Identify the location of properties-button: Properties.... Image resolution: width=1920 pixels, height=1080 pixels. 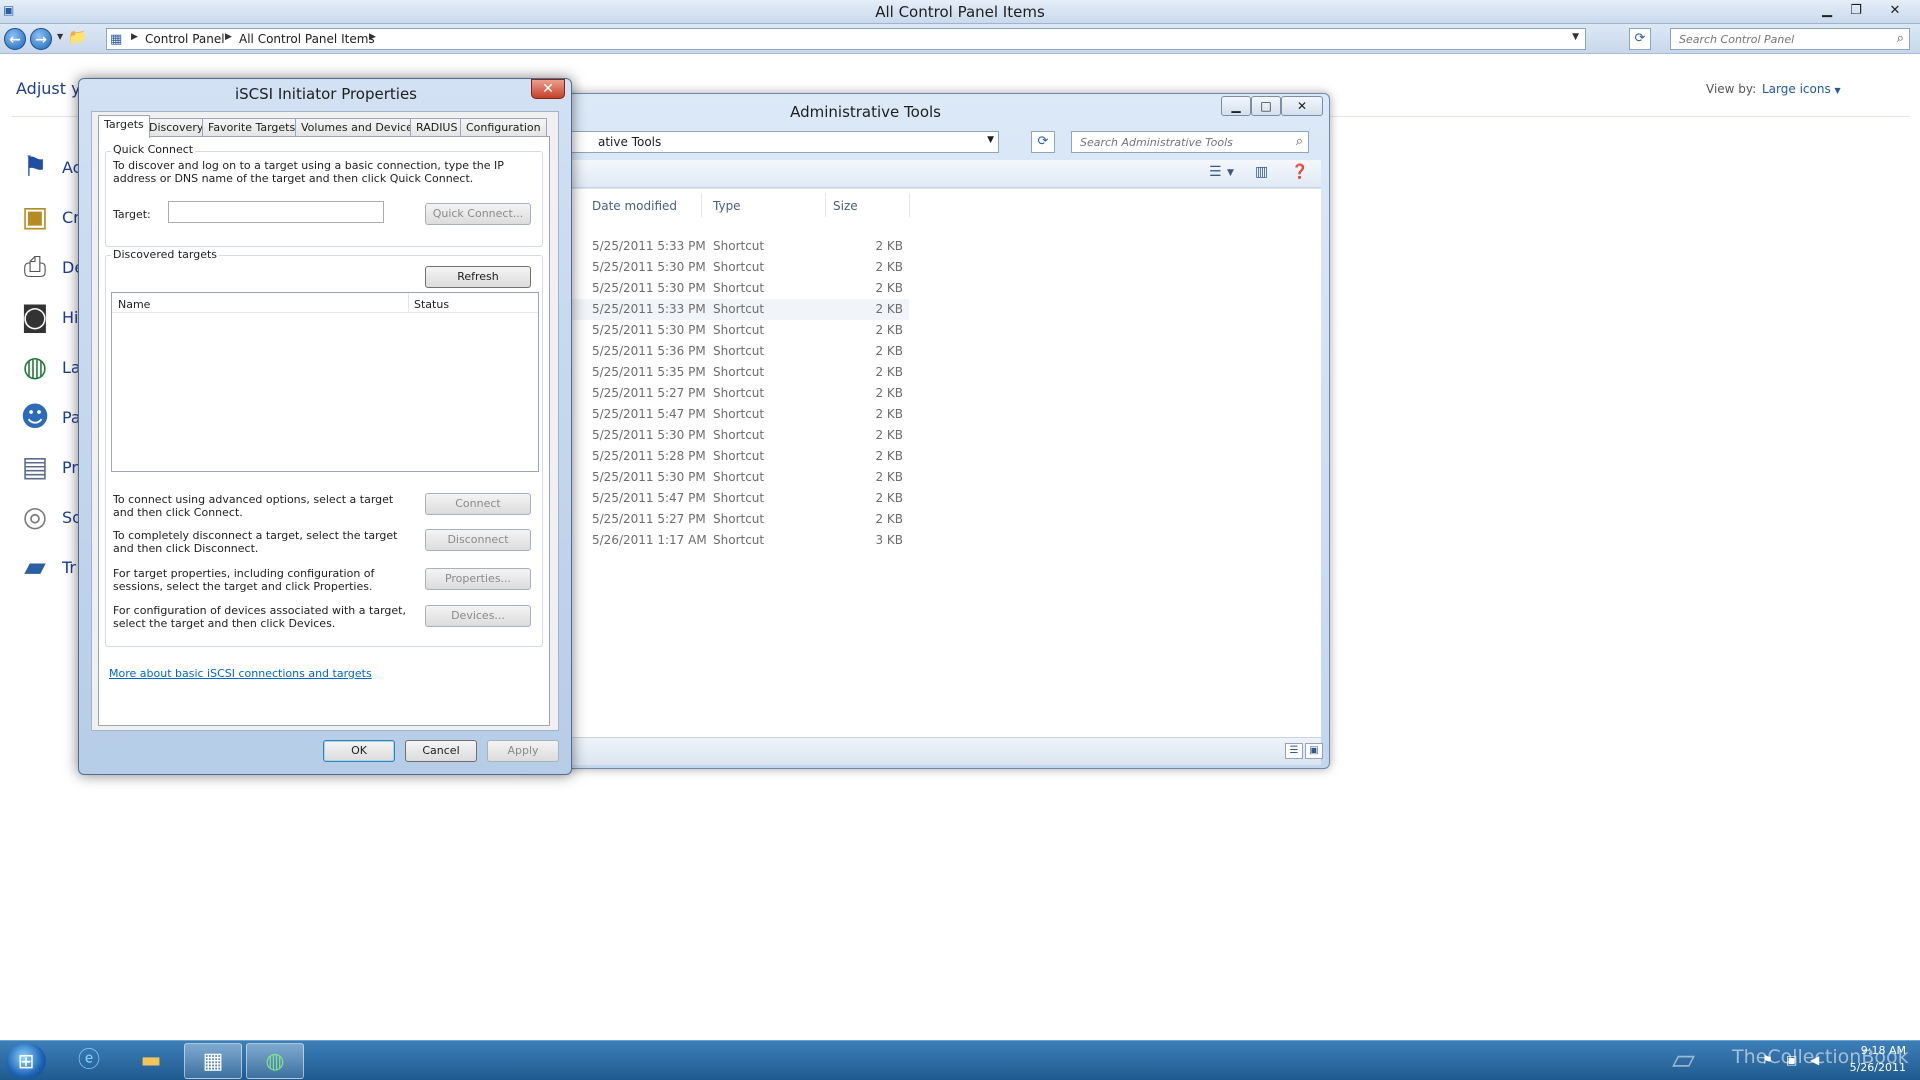
(478, 579).